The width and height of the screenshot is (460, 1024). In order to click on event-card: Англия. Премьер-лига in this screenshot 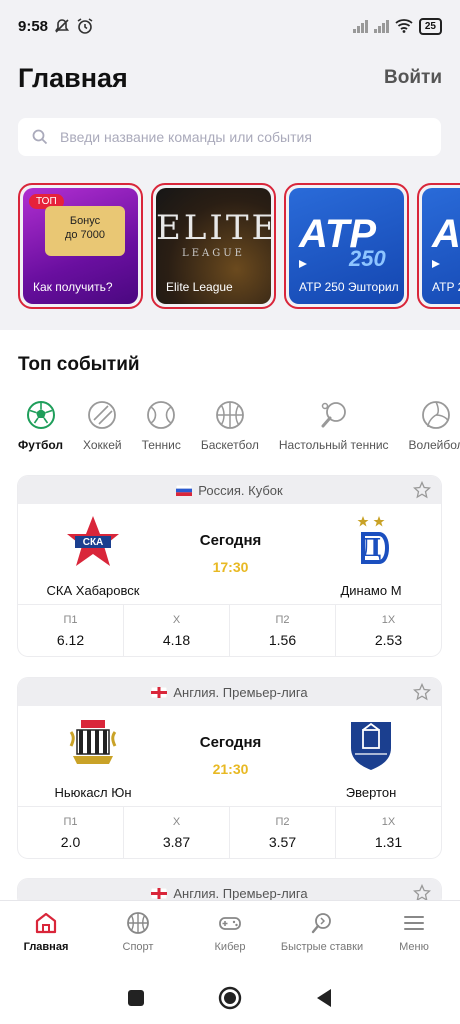, I will do `click(229, 889)`.